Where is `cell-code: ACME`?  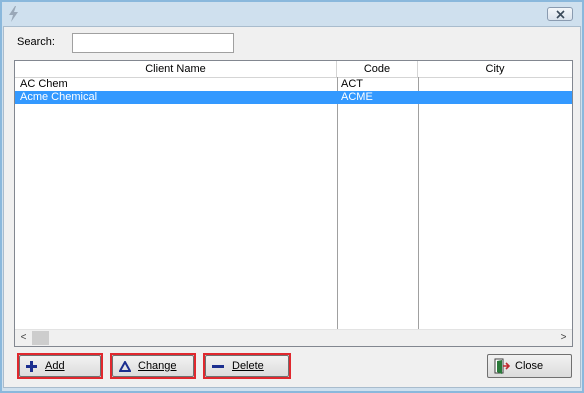 cell-code: ACME is located at coordinates (357, 97).